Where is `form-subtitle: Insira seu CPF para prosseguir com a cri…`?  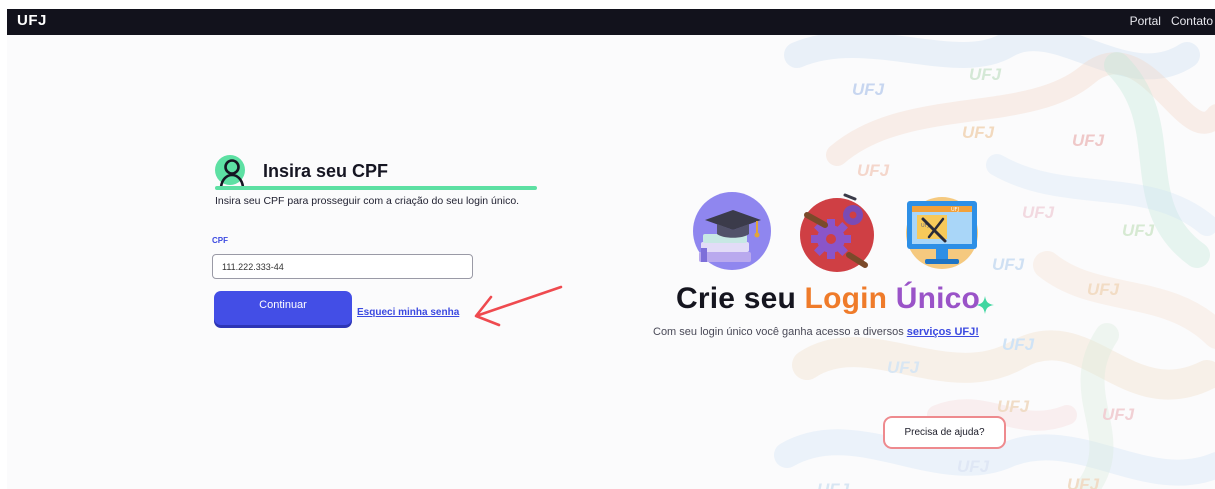 form-subtitle: Insira seu CPF para prosseguir com a cri… is located at coordinates (367, 201).